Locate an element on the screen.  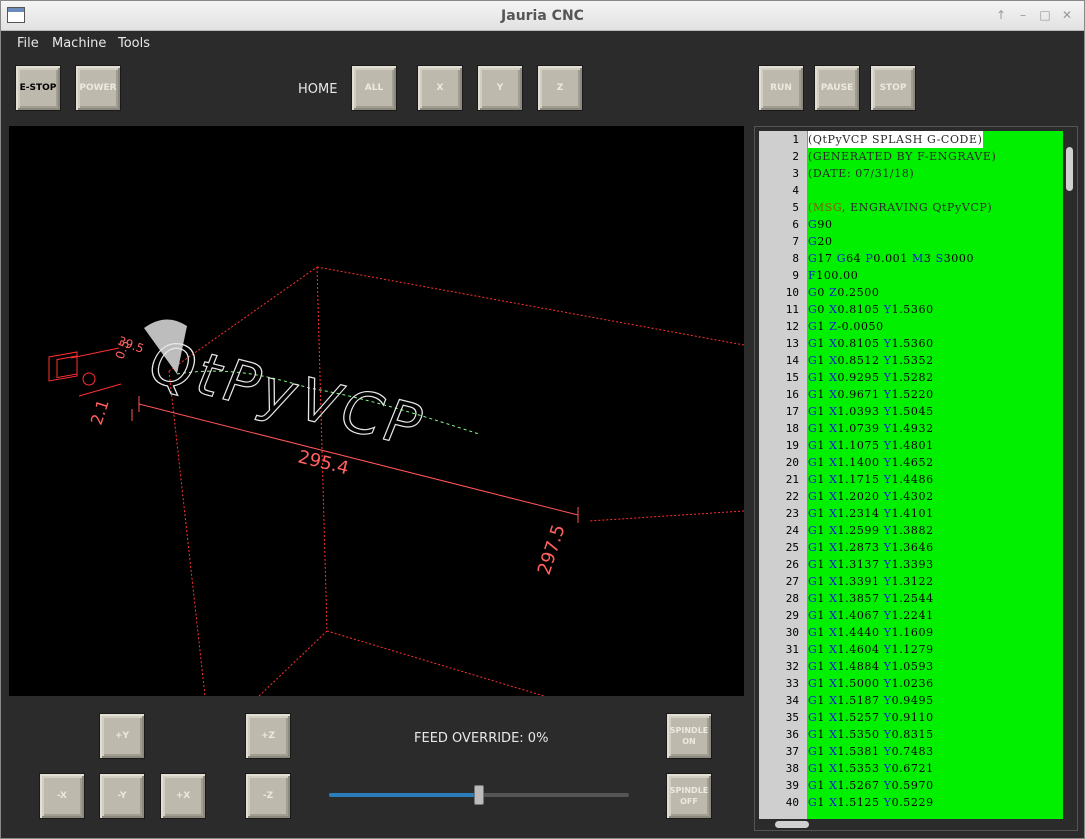
machine-origin-marker is located at coordinates (85, 372).